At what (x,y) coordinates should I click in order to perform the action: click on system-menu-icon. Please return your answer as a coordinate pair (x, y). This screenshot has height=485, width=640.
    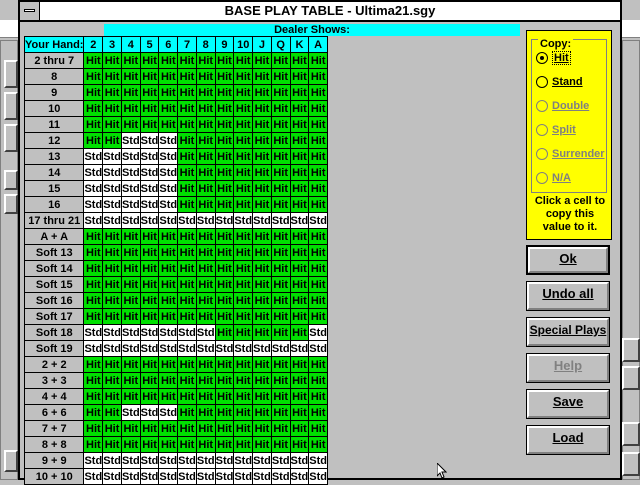
    Looking at the image, I should click on (30, 11).